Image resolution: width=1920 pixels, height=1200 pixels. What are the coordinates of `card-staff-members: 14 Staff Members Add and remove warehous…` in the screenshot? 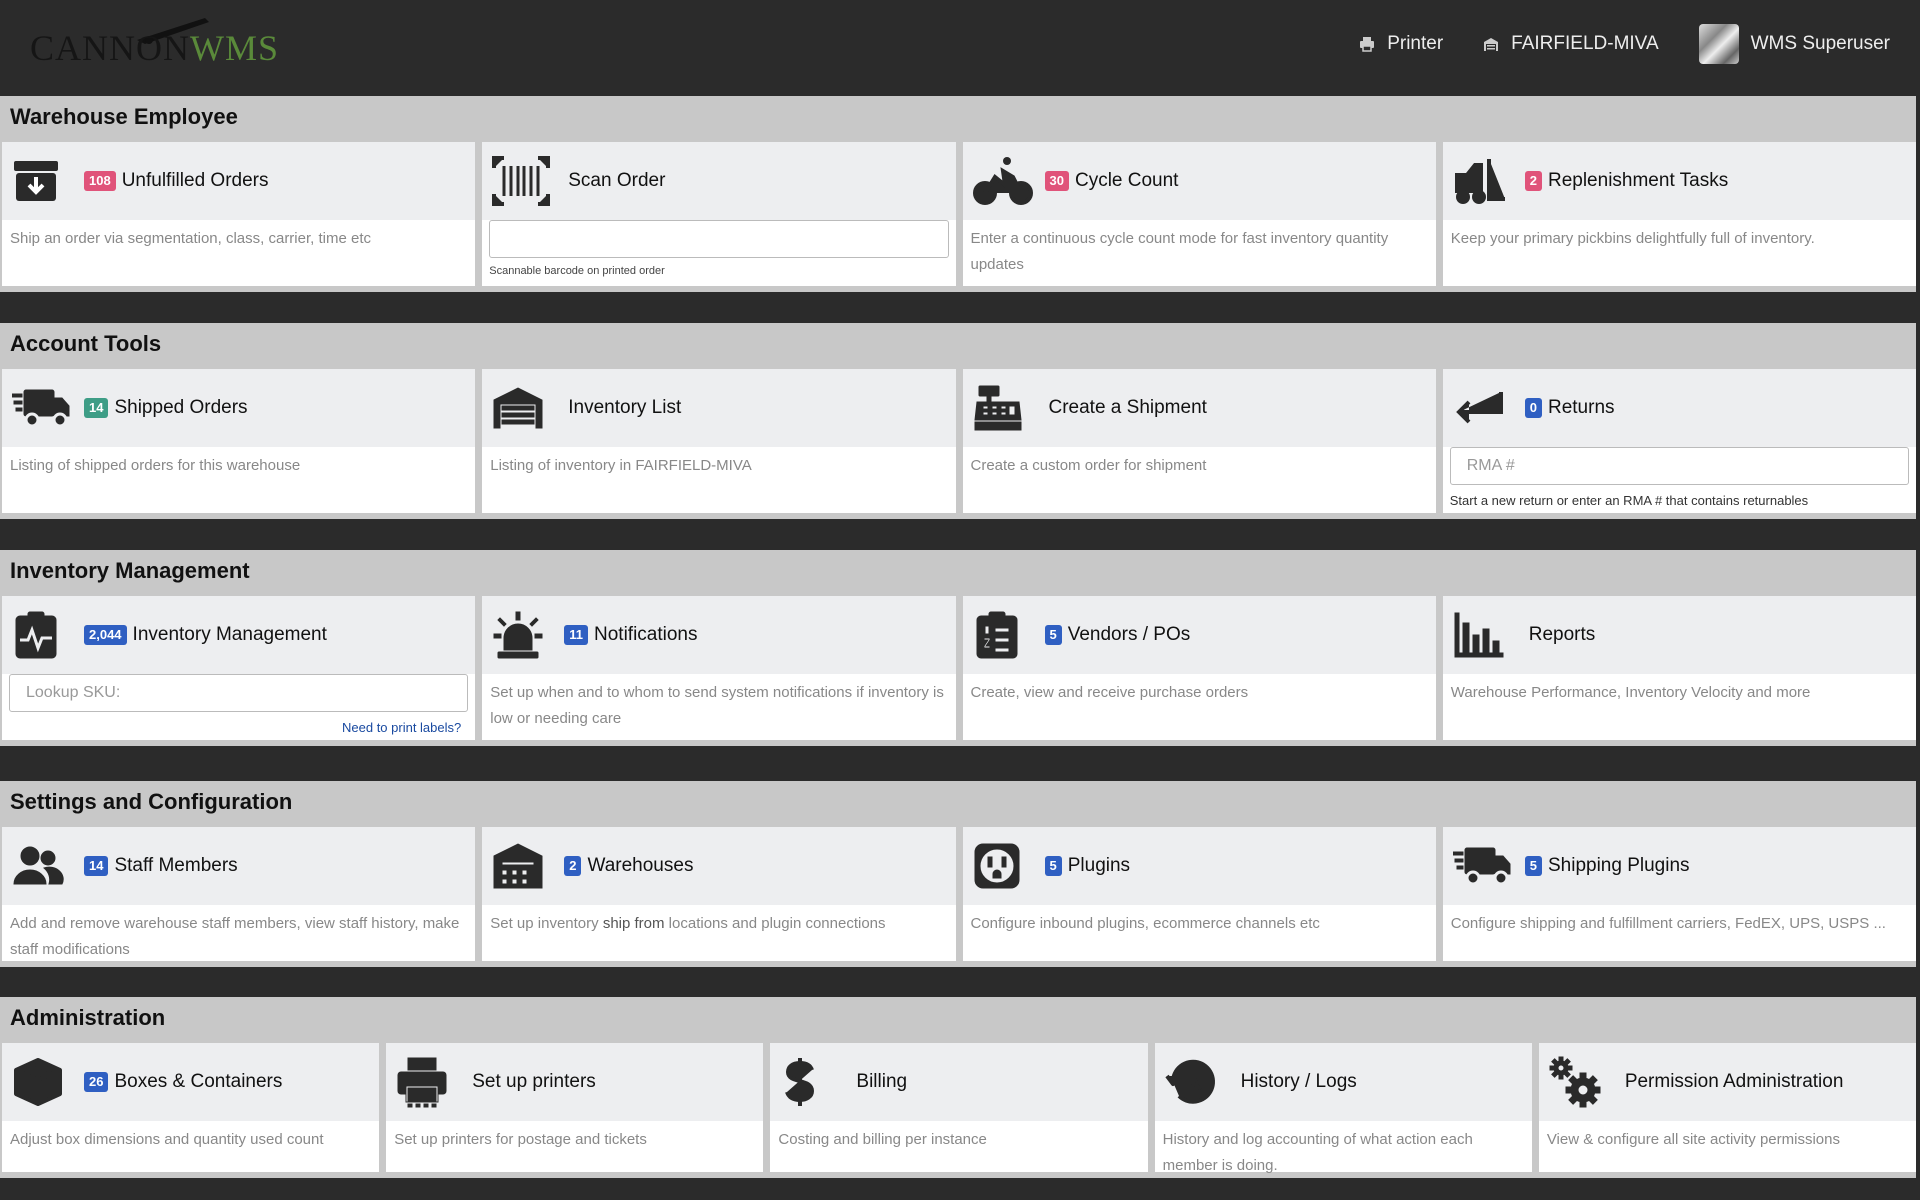 It's located at (239, 894).